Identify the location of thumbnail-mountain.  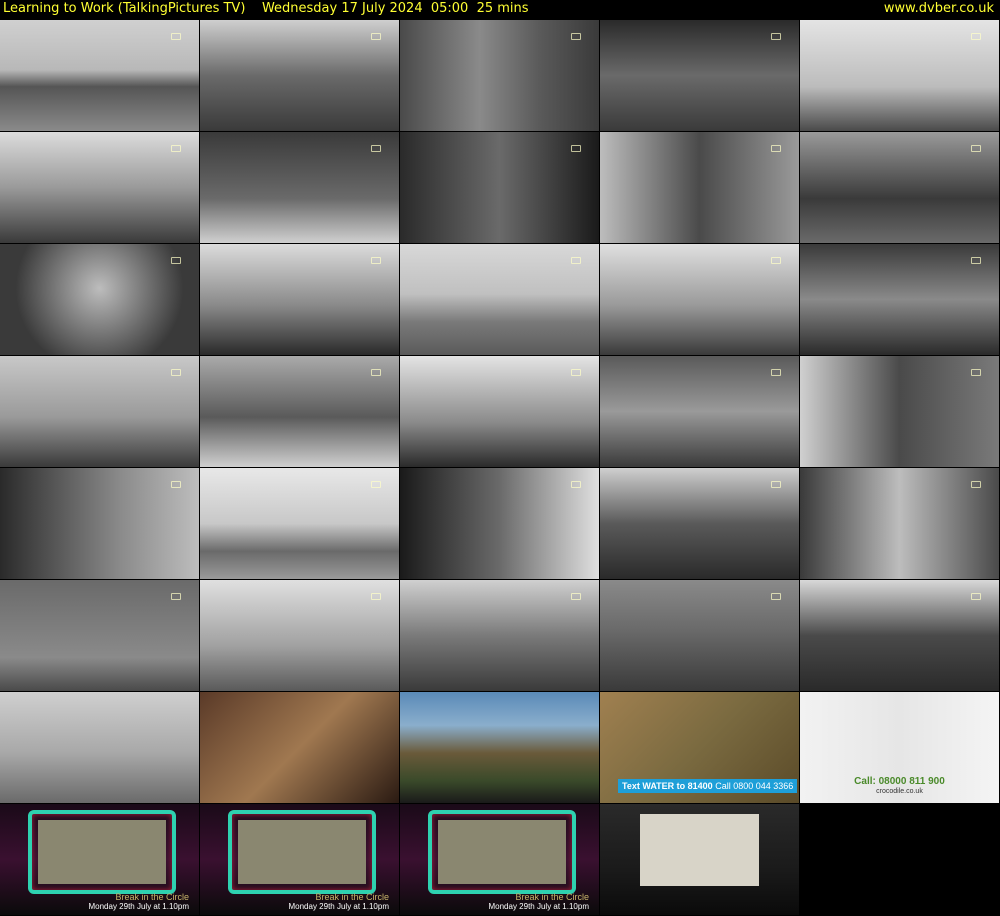
(499, 747).